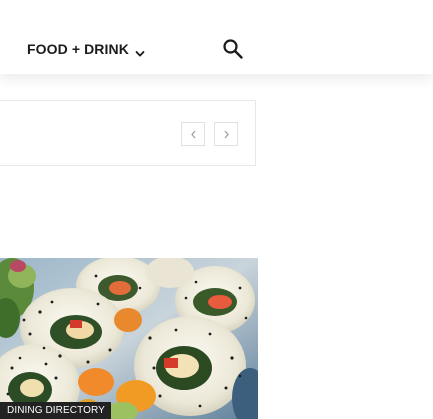 The height and width of the screenshot is (419, 433). I want to click on category-tag: DINING DIRECTORY, so click(55, 410).